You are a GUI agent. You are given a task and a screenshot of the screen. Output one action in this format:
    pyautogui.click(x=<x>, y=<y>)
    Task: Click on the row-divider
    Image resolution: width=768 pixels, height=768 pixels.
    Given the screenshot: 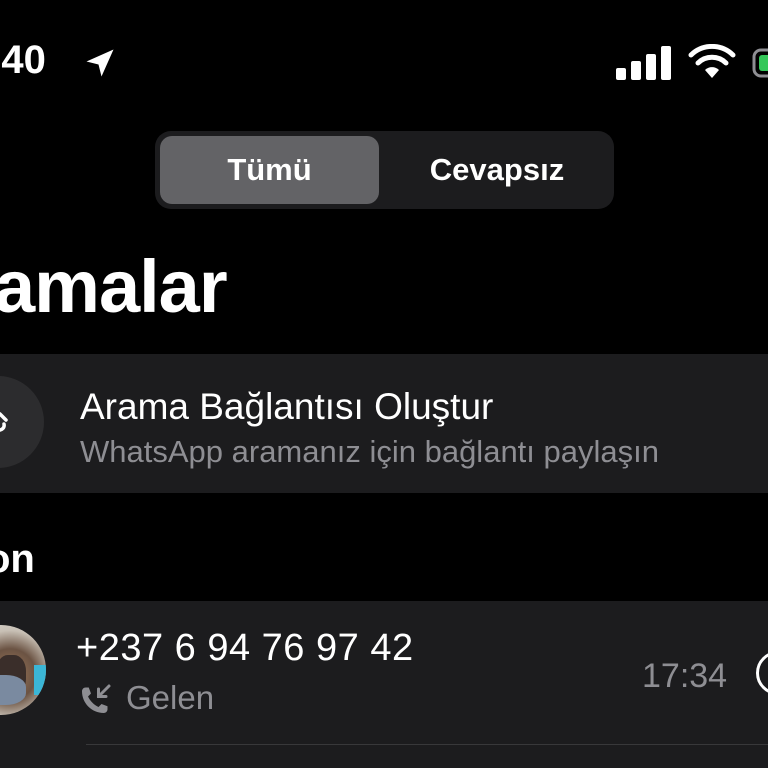 What is the action you would take?
    pyautogui.click(x=427, y=744)
    